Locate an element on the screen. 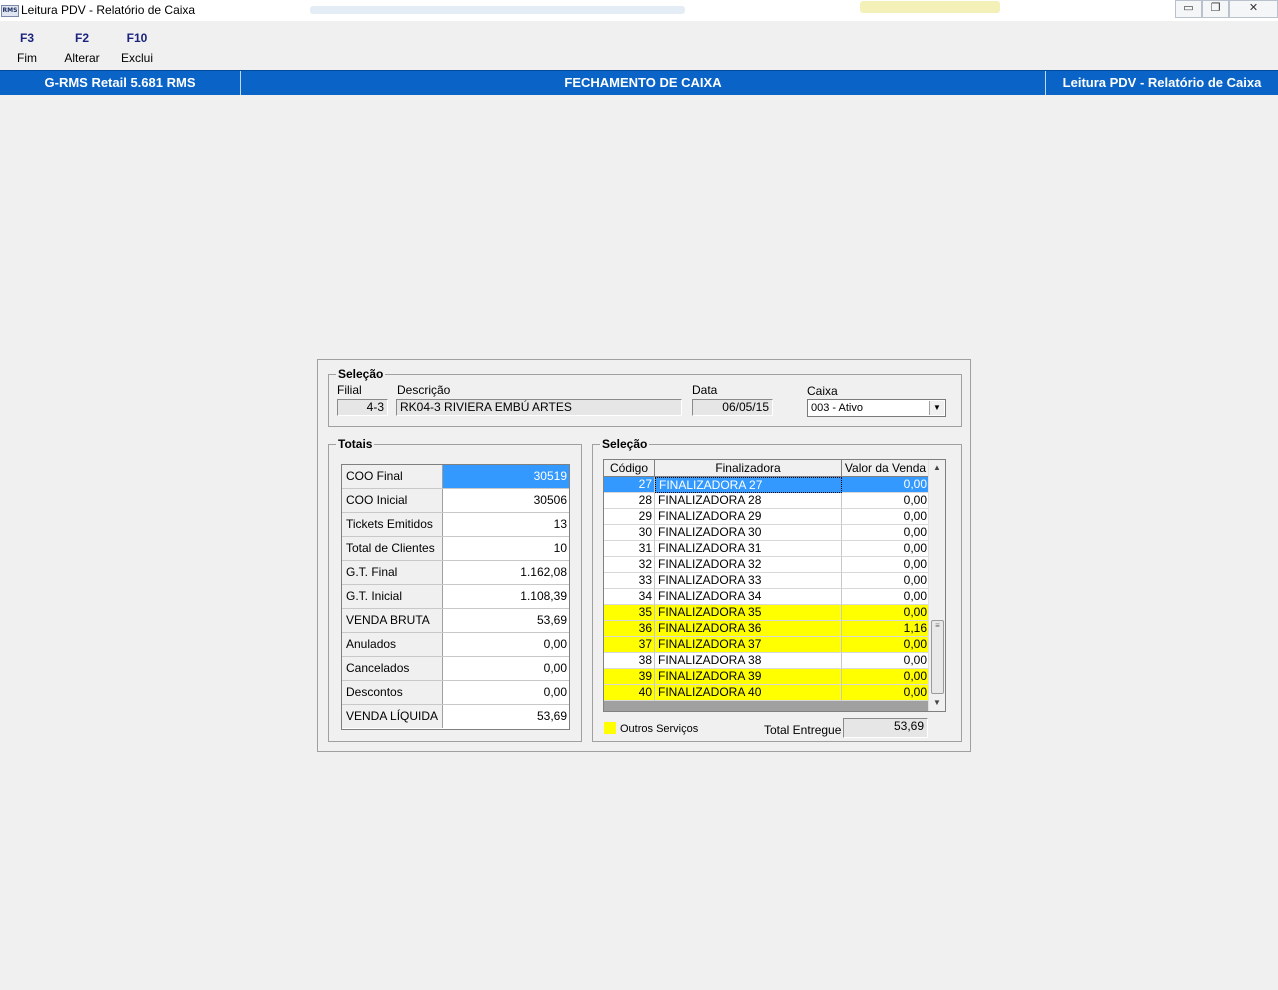 This screenshot has height=990, width=1278. filial-label: Filial is located at coordinates (349, 390).